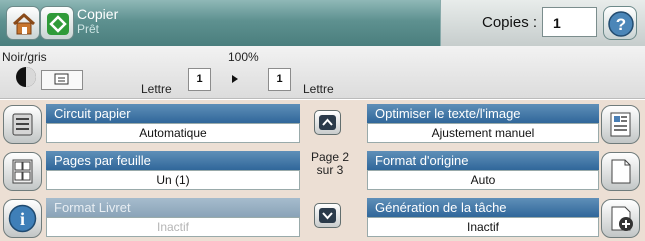  Describe the element at coordinates (22, 124) in the screenshot. I see `paper-path-icon` at that location.